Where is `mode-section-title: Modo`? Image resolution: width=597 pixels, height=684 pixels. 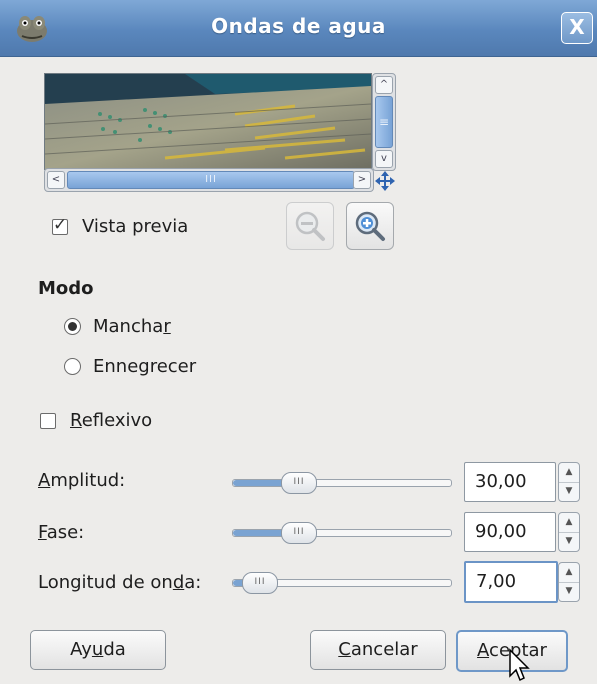 mode-section-title: Modo is located at coordinates (66, 288).